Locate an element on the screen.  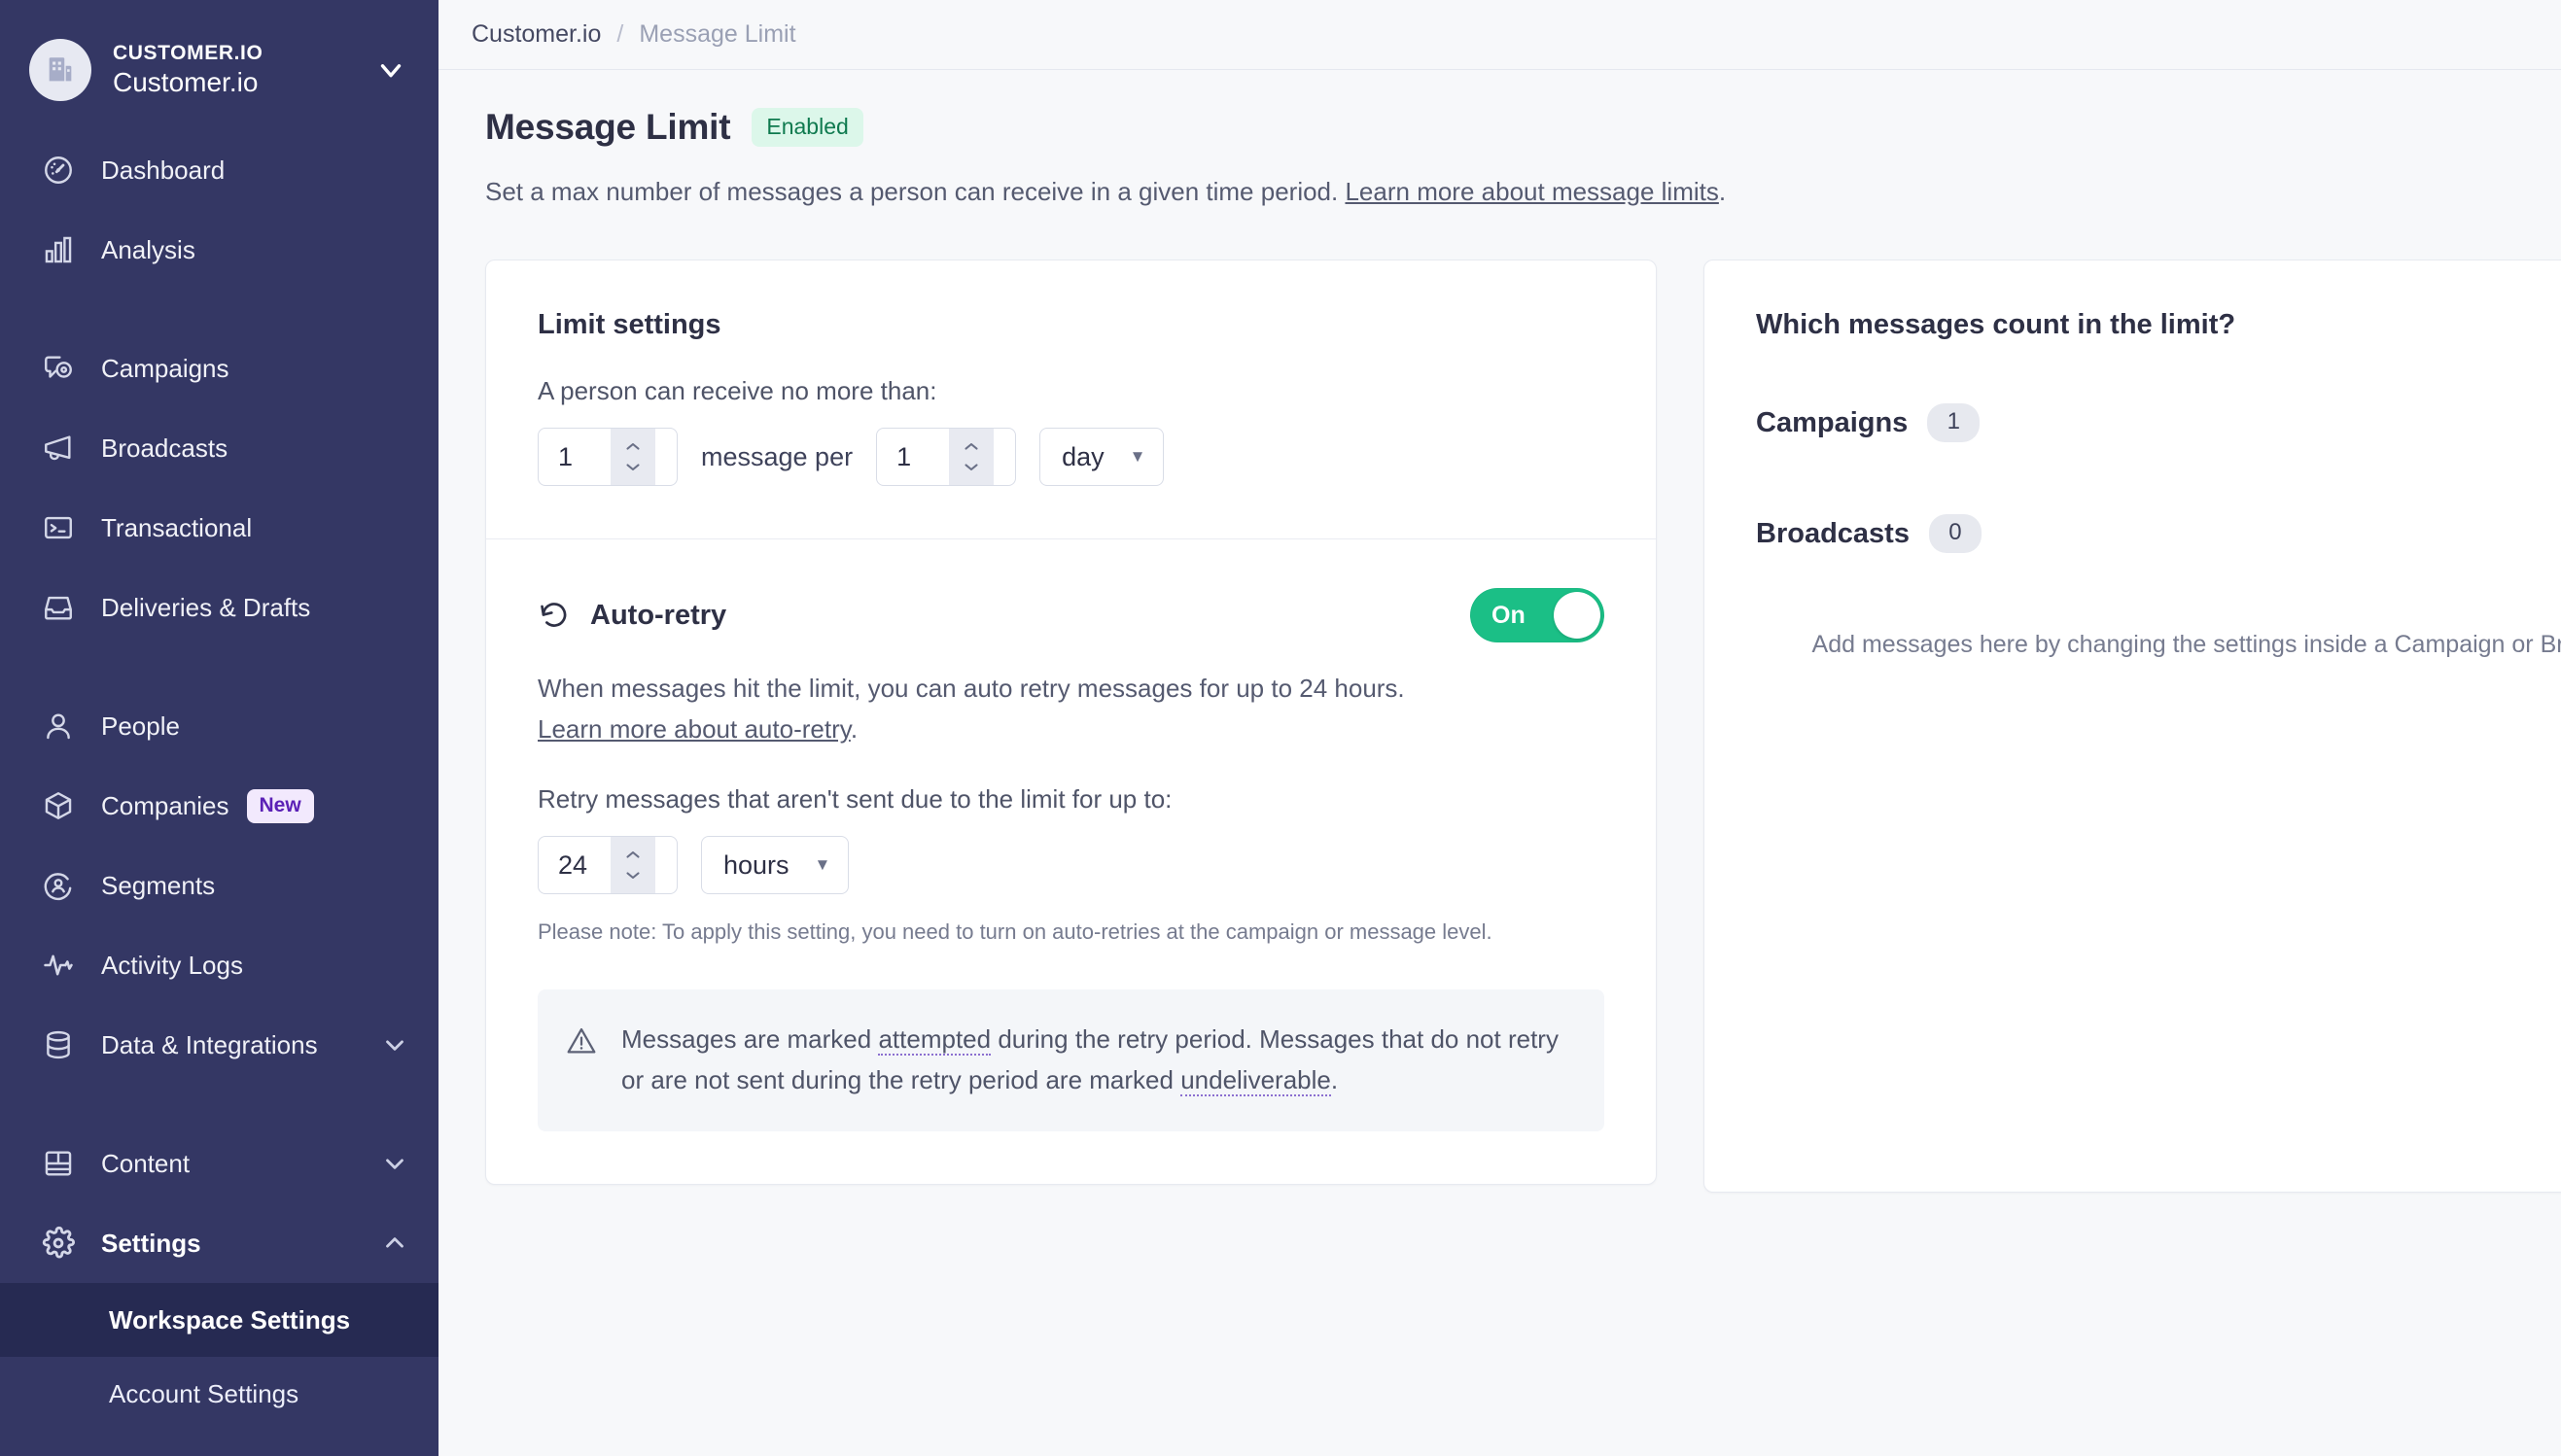
campaigns-expand-row: Campaigns 1 is located at coordinates (2158, 422).